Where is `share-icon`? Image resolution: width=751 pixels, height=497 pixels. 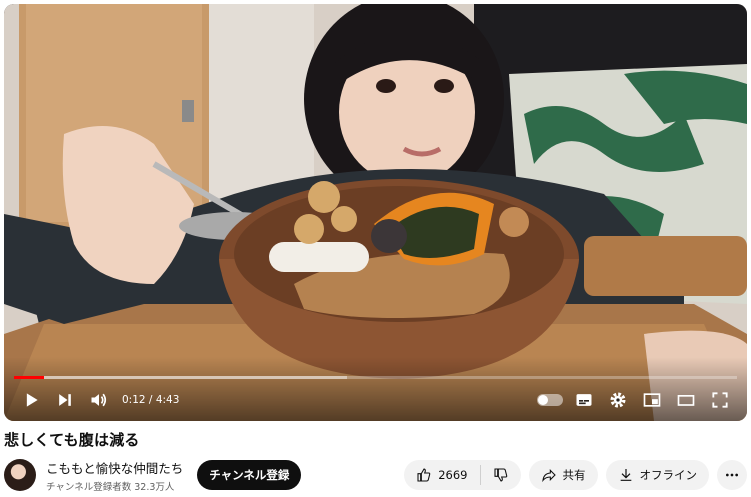 share-icon is located at coordinates (548, 476).